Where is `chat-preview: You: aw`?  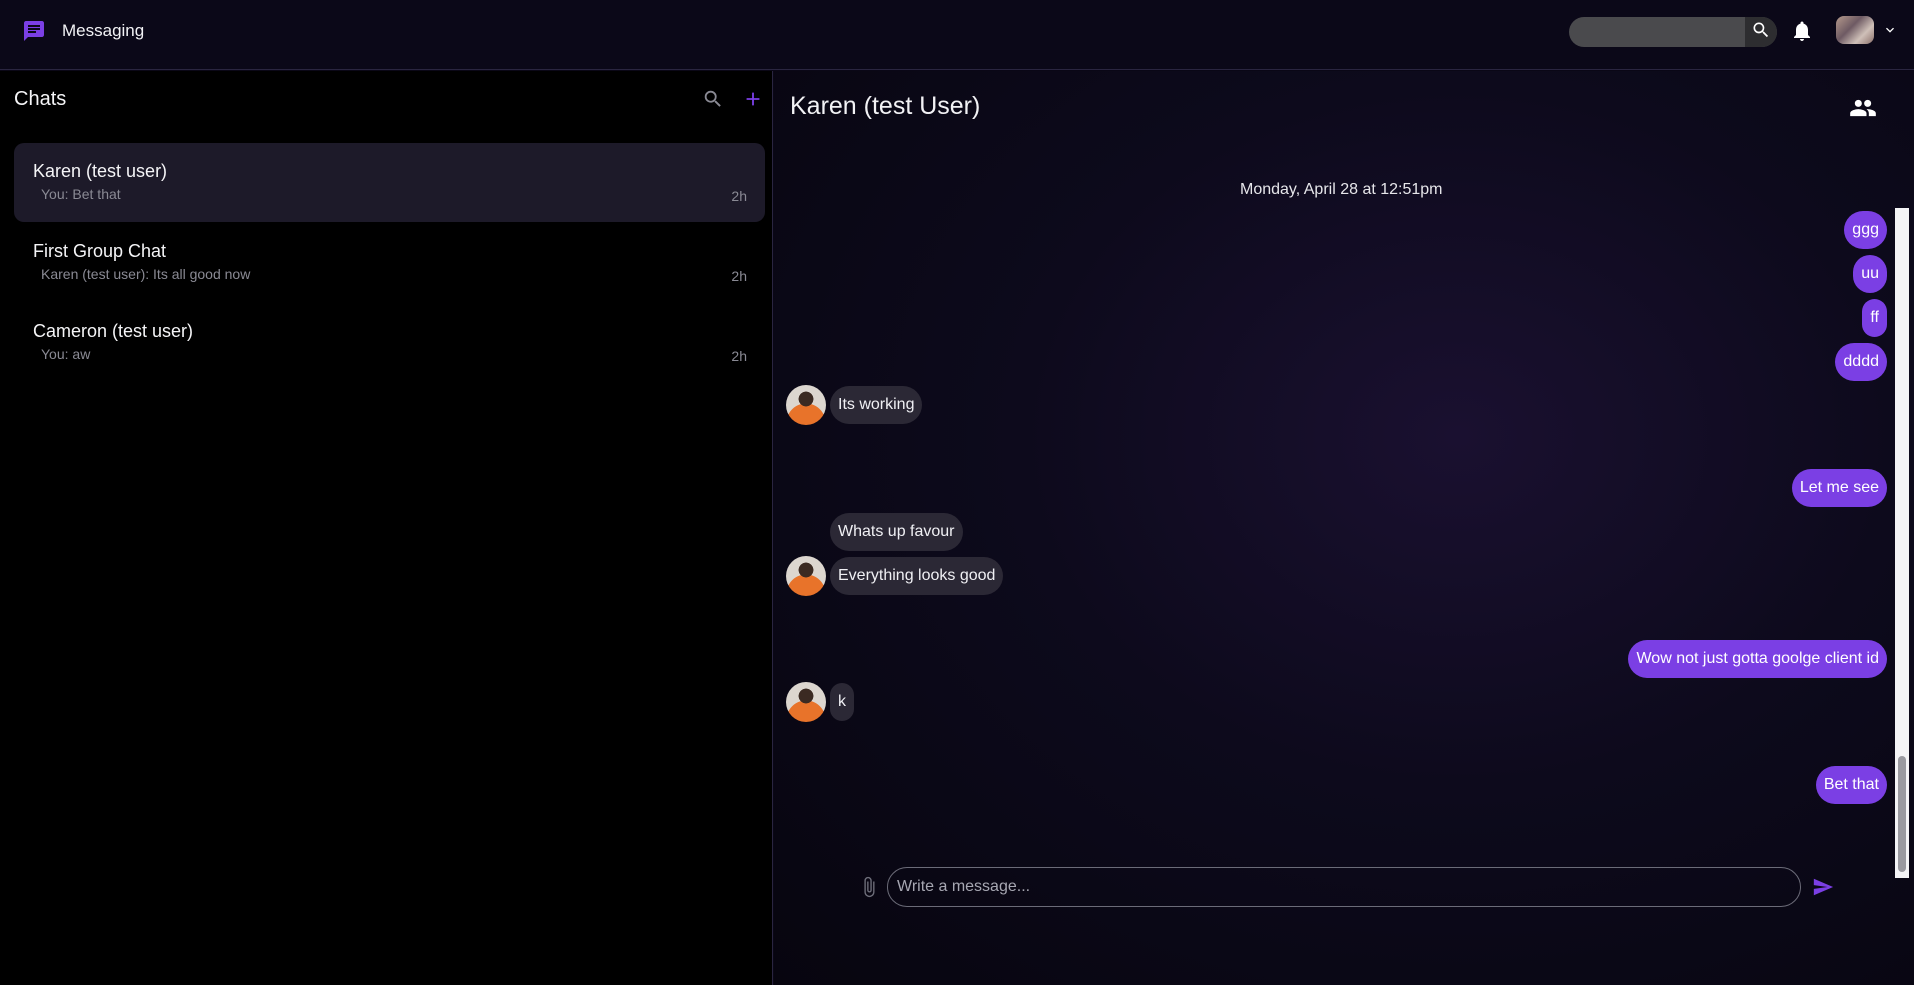 chat-preview: You: aw is located at coordinates (66, 354).